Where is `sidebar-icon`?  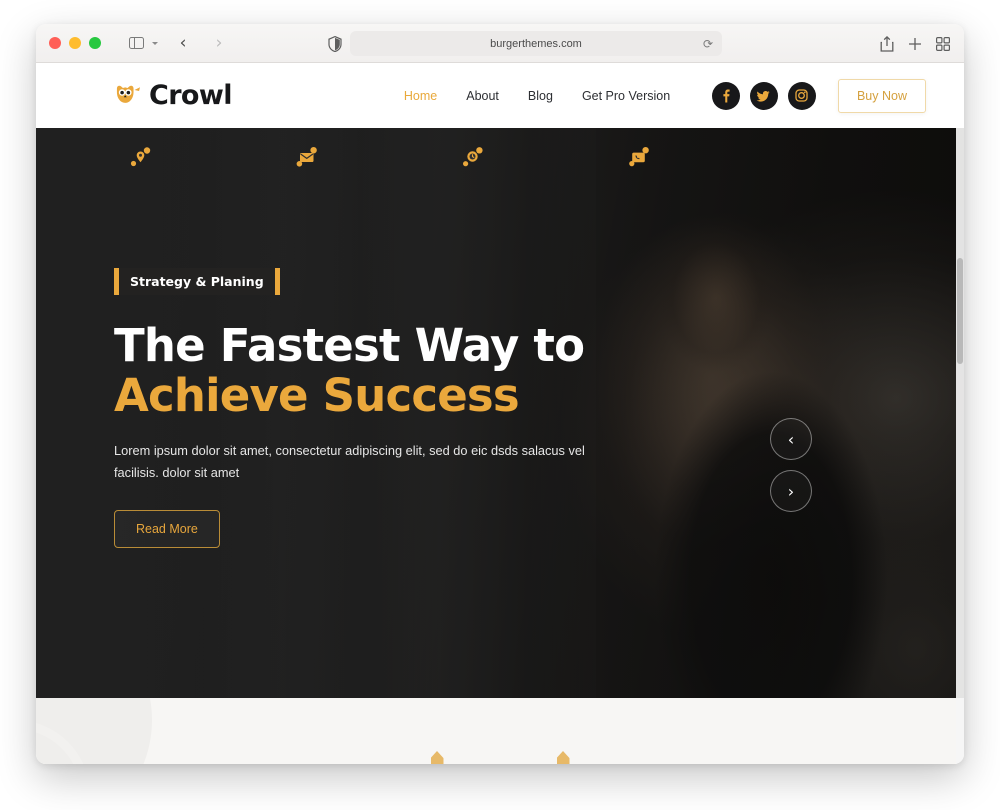
sidebar-icon is located at coordinates (136, 43).